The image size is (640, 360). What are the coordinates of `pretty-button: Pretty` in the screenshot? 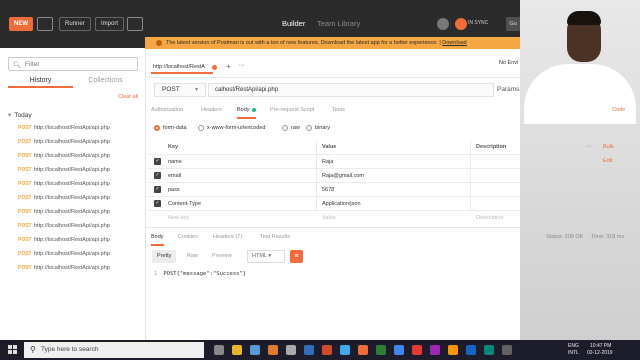 It's located at (164, 256).